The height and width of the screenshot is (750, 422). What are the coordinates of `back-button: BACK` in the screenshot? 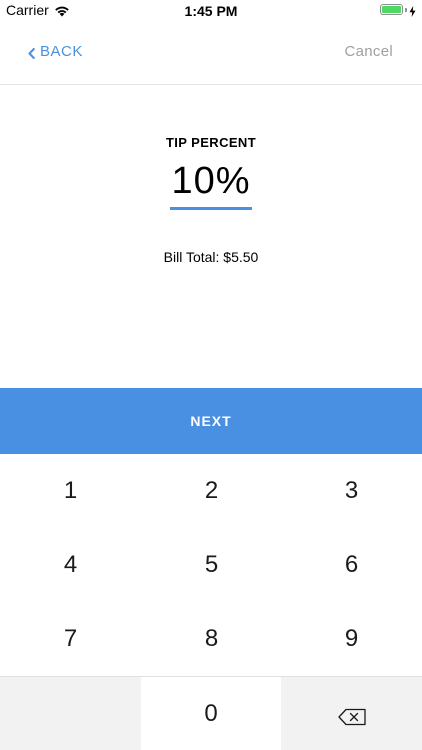 It's located at (55, 51).